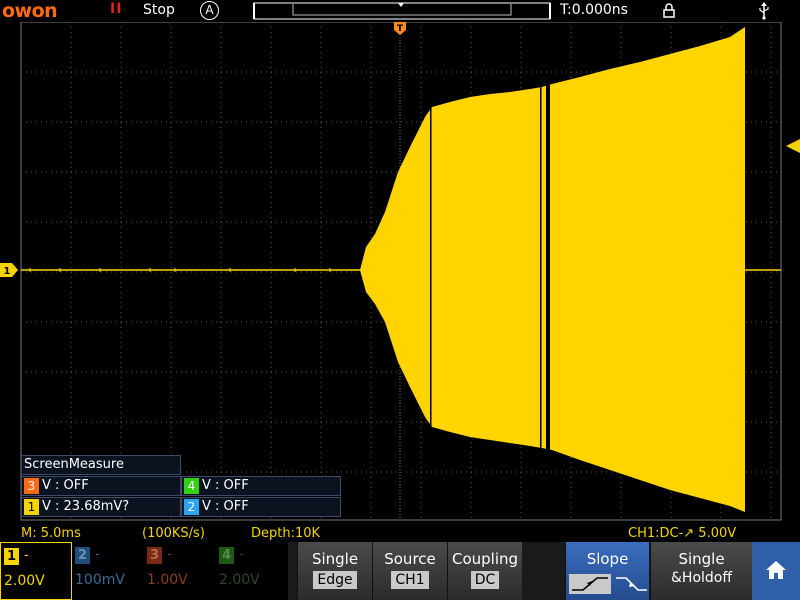  I want to click on measure-cell-ch2: 2V : OFF, so click(261, 507).